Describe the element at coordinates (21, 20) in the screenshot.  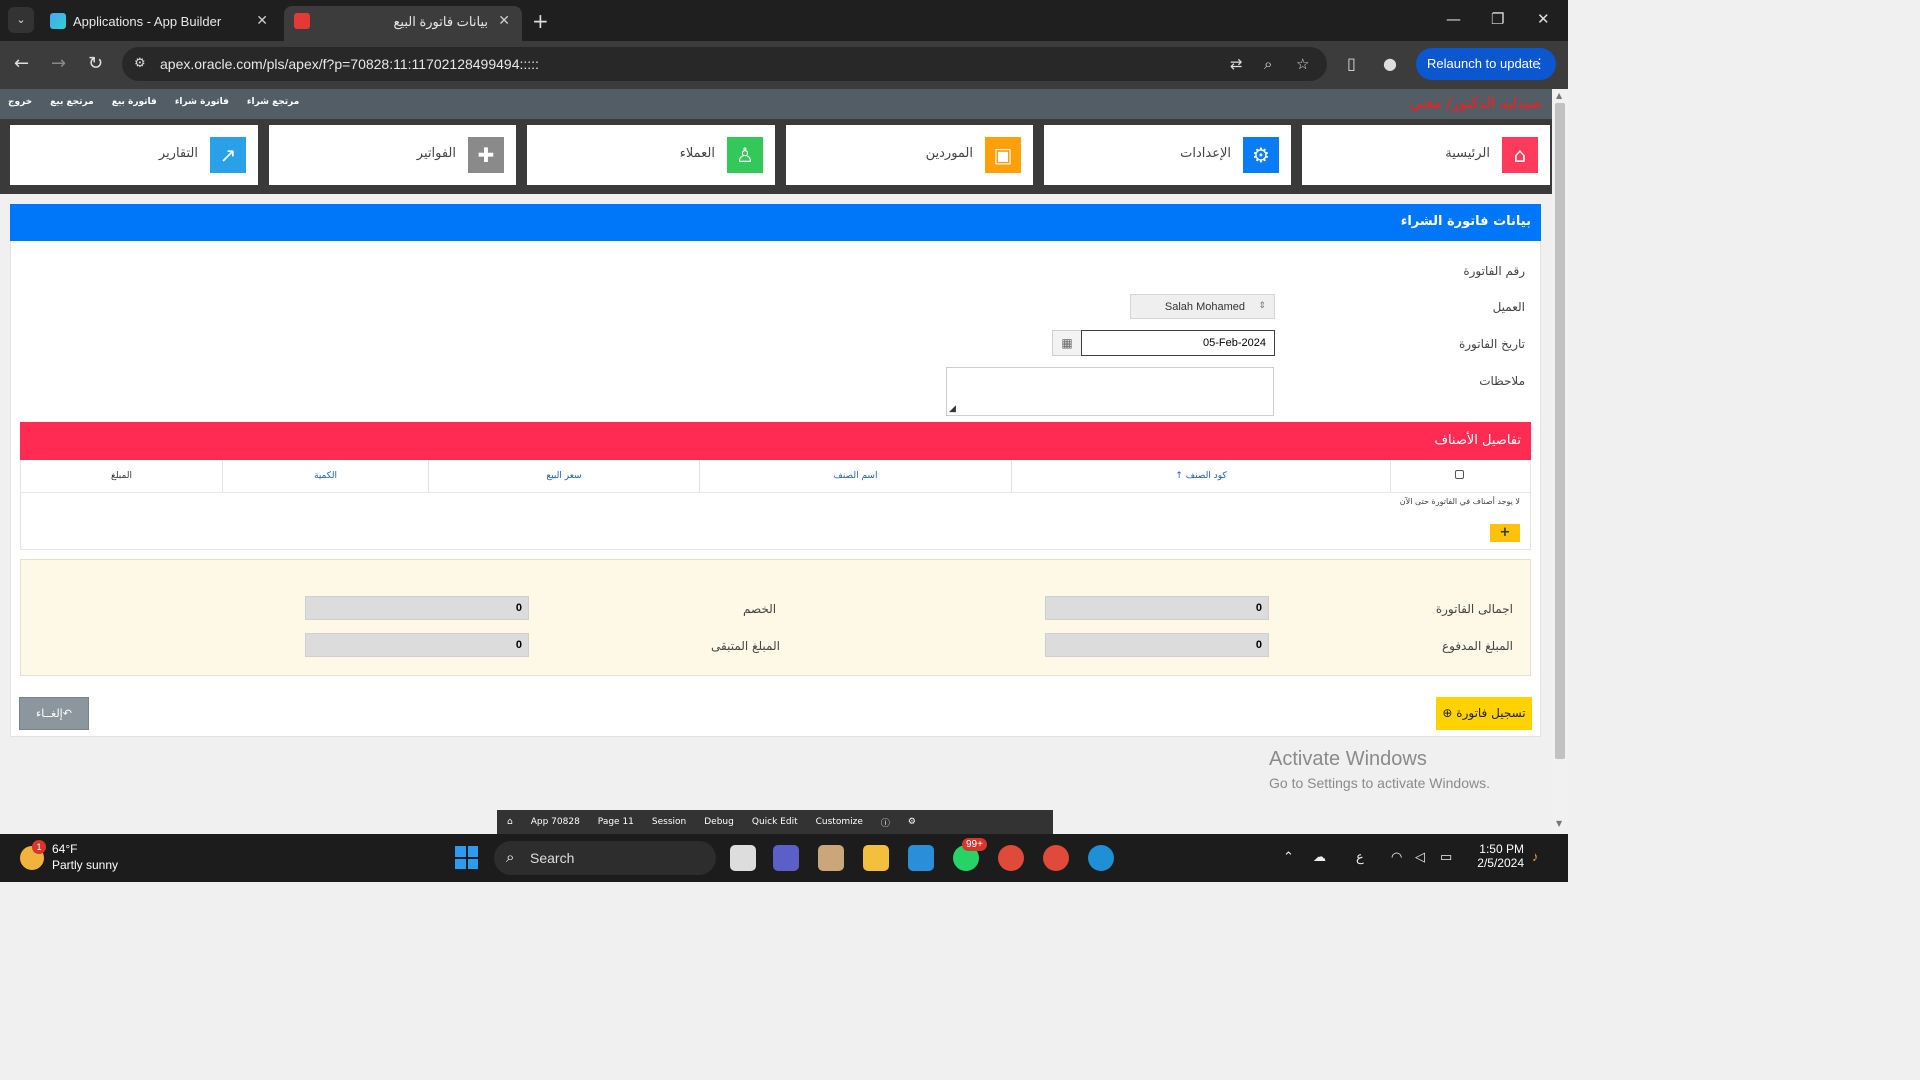
I see `tab-search-button: ⌄` at that location.